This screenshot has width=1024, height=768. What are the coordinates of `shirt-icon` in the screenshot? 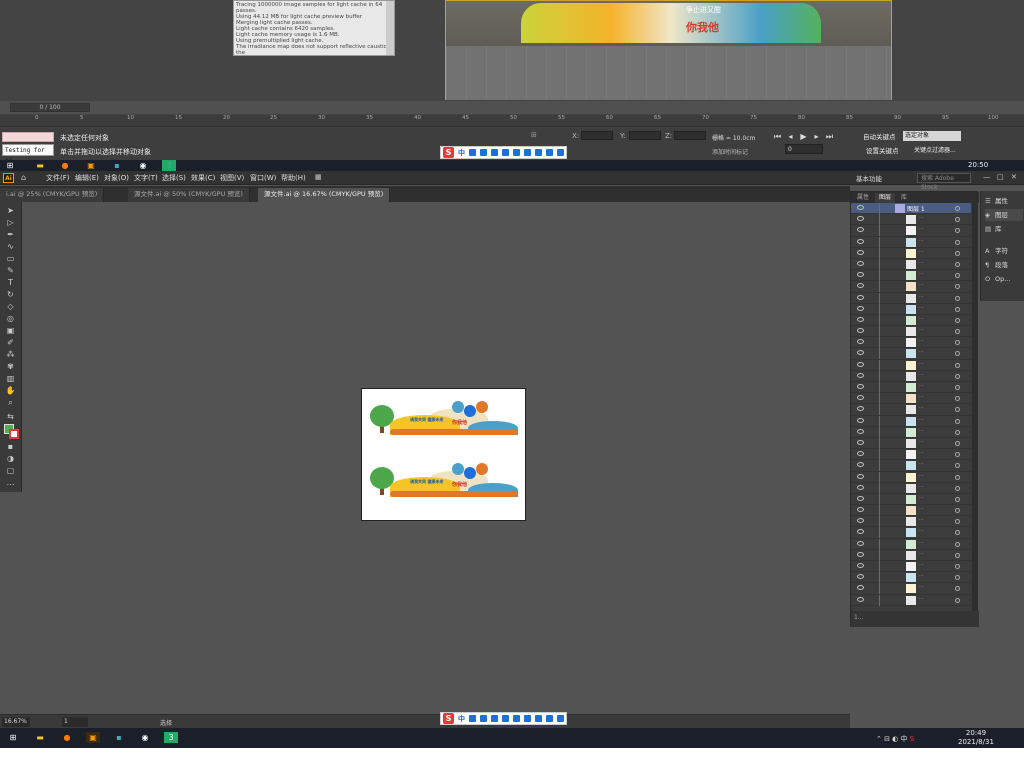 It's located at (538, 152).